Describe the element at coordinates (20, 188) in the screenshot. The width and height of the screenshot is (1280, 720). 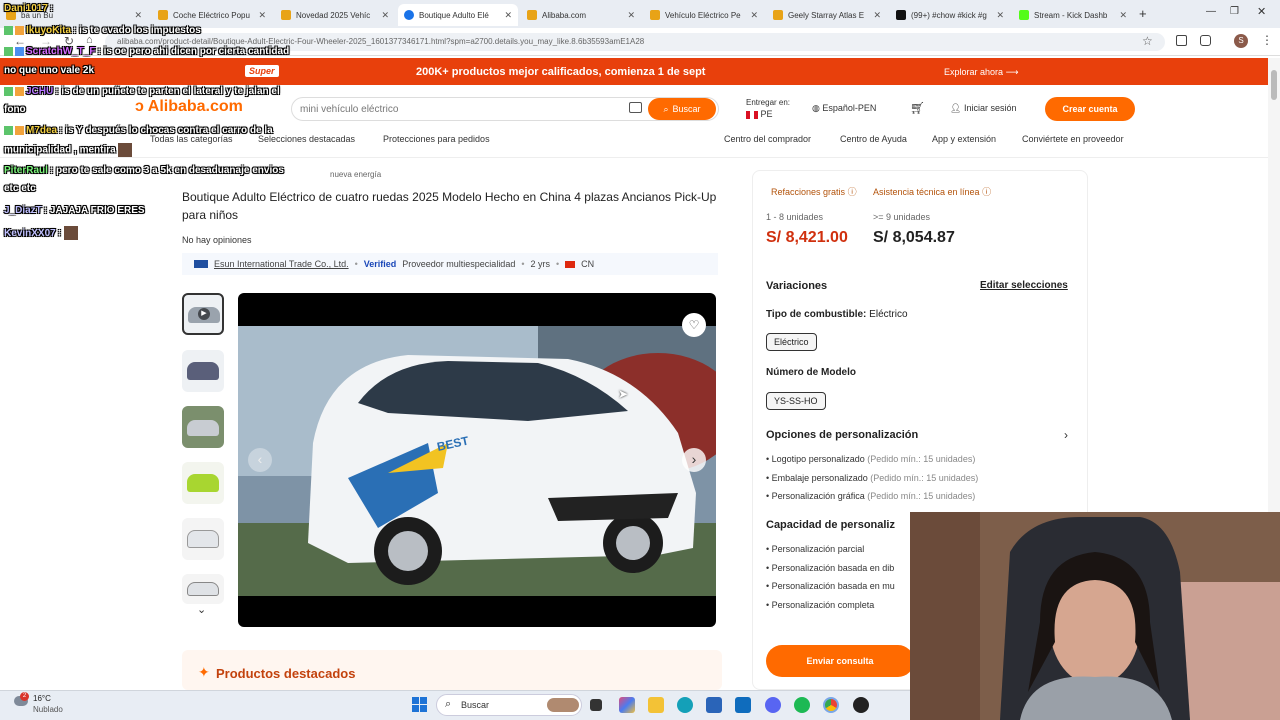
I see `chat-text: etc etc` at that location.